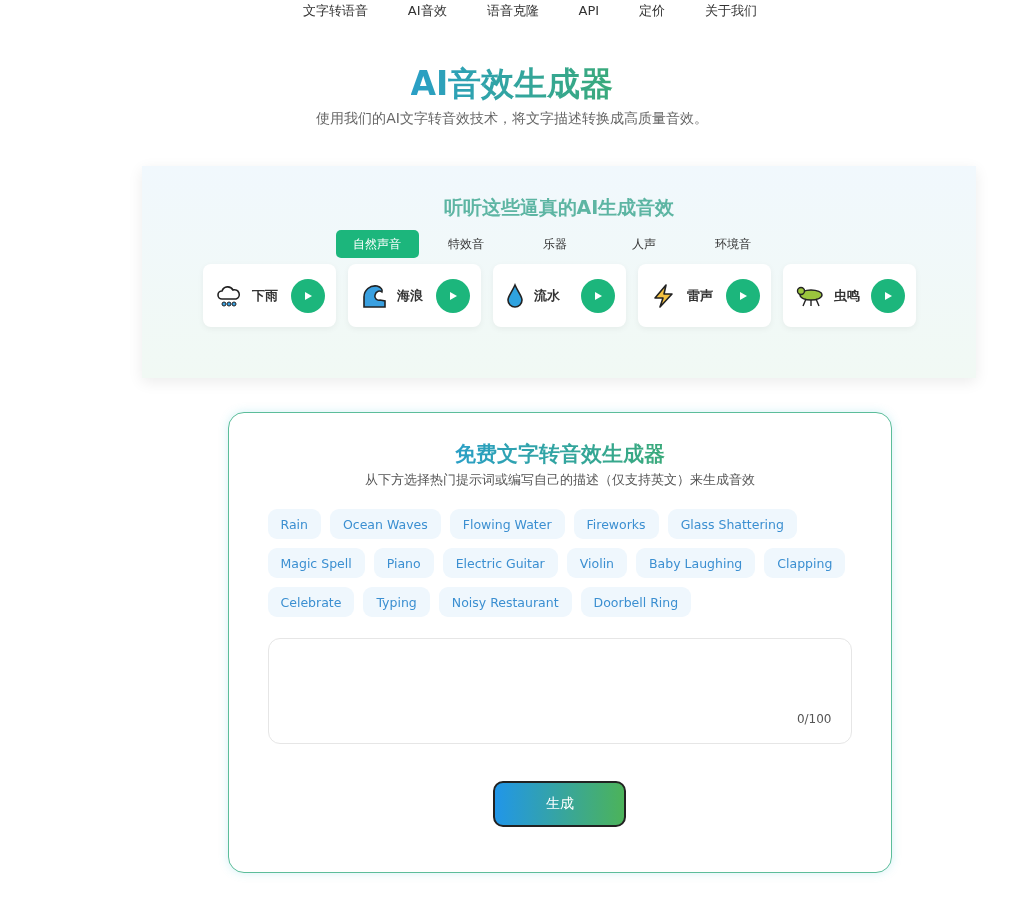  What do you see at coordinates (732, 524) in the screenshot?
I see `prompt-chip: Glass Shattering` at bounding box center [732, 524].